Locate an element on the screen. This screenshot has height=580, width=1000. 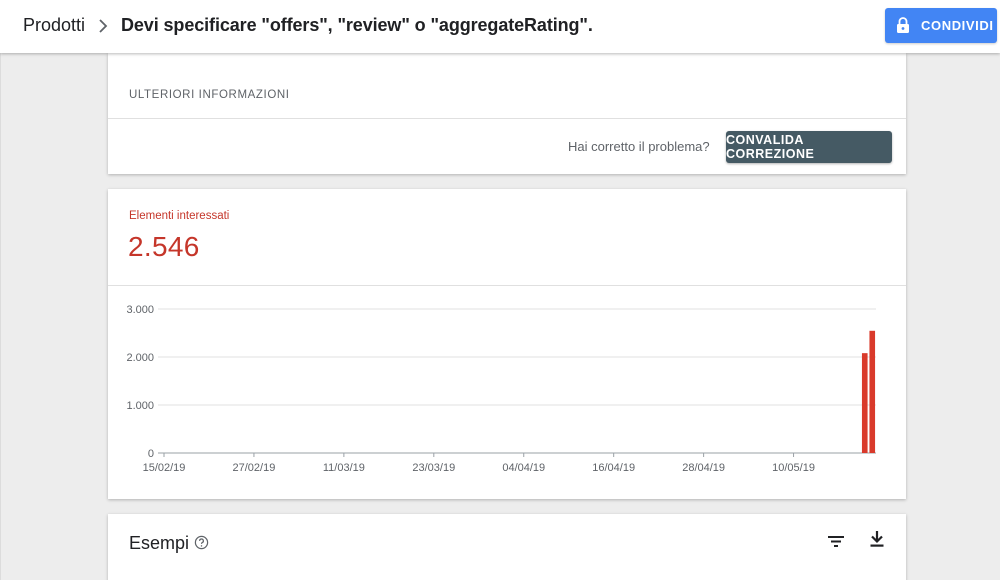
divider is located at coordinates (507, 118).